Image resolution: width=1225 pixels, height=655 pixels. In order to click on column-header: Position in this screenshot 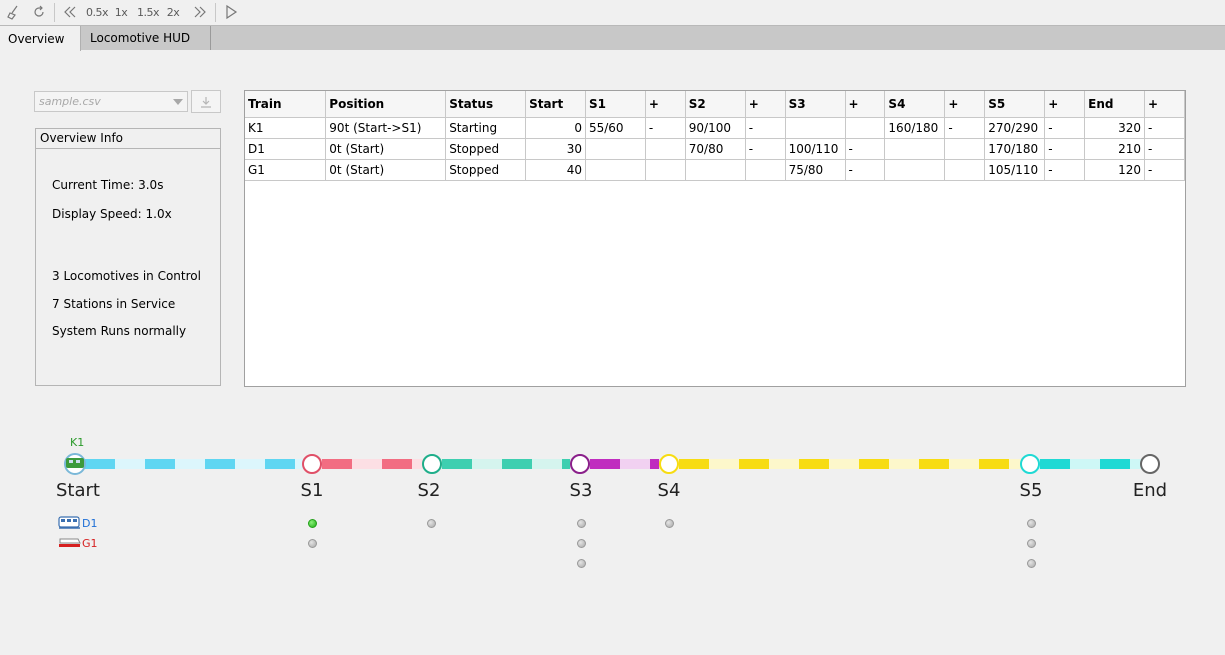, I will do `click(386, 104)`.